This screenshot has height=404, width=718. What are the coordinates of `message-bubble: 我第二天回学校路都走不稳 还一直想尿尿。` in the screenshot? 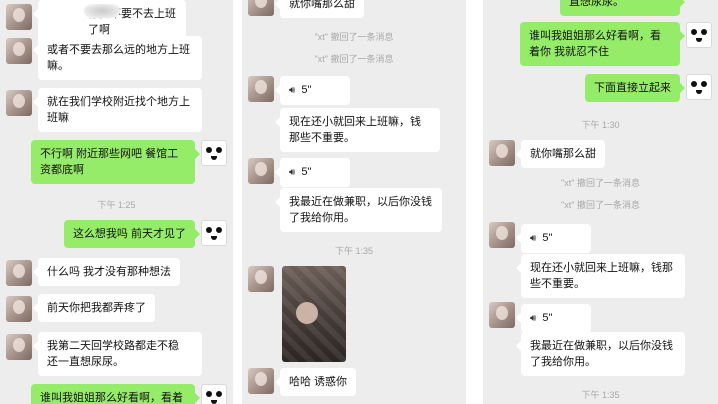 It's located at (117, 354).